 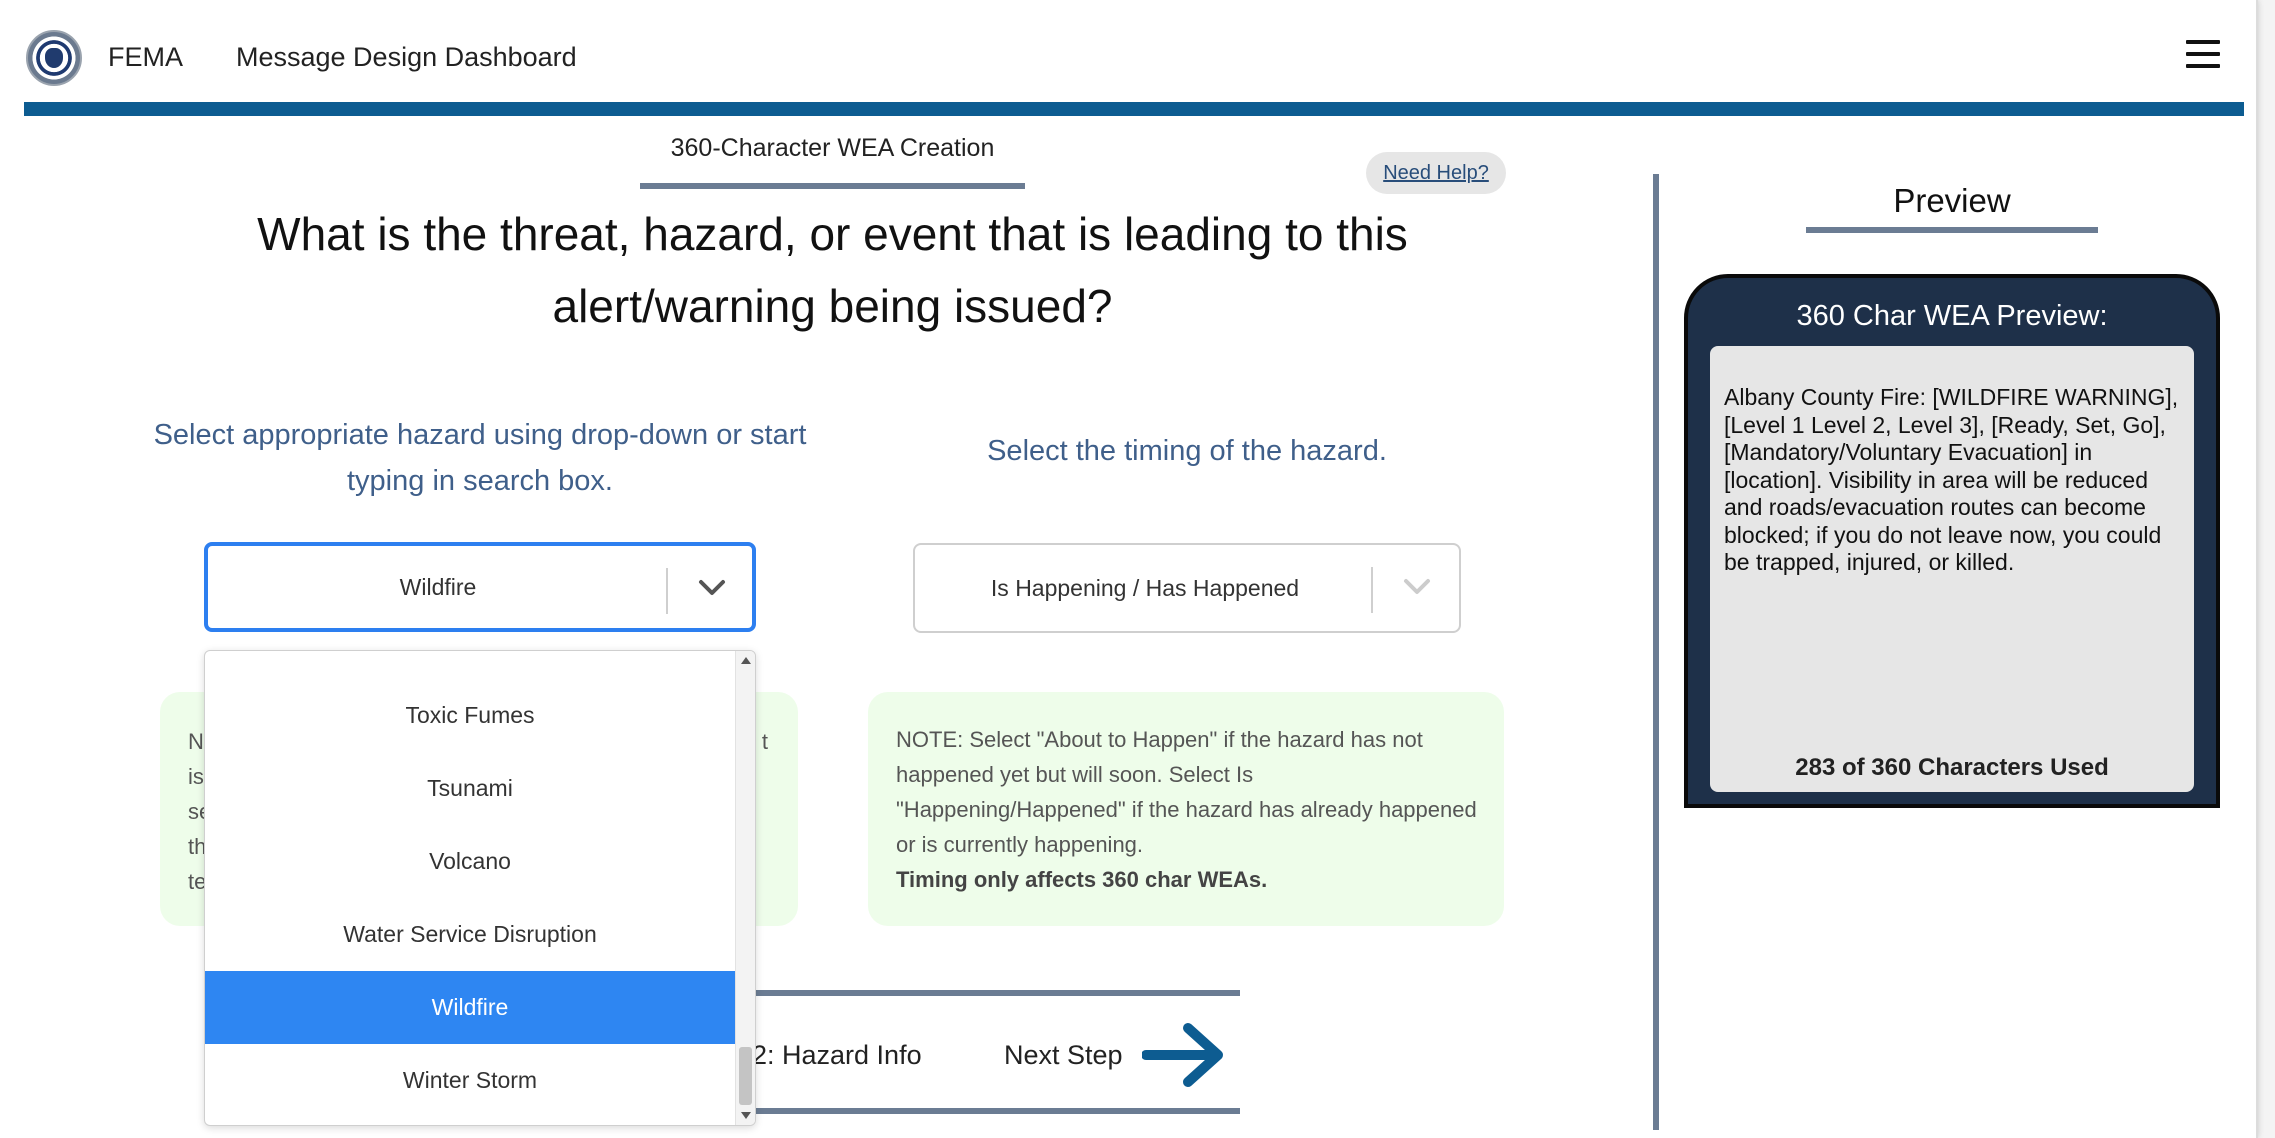 What do you see at coordinates (1952, 316) in the screenshot?
I see `phone-title: 360 Char WEA Preview:` at bounding box center [1952, 316].